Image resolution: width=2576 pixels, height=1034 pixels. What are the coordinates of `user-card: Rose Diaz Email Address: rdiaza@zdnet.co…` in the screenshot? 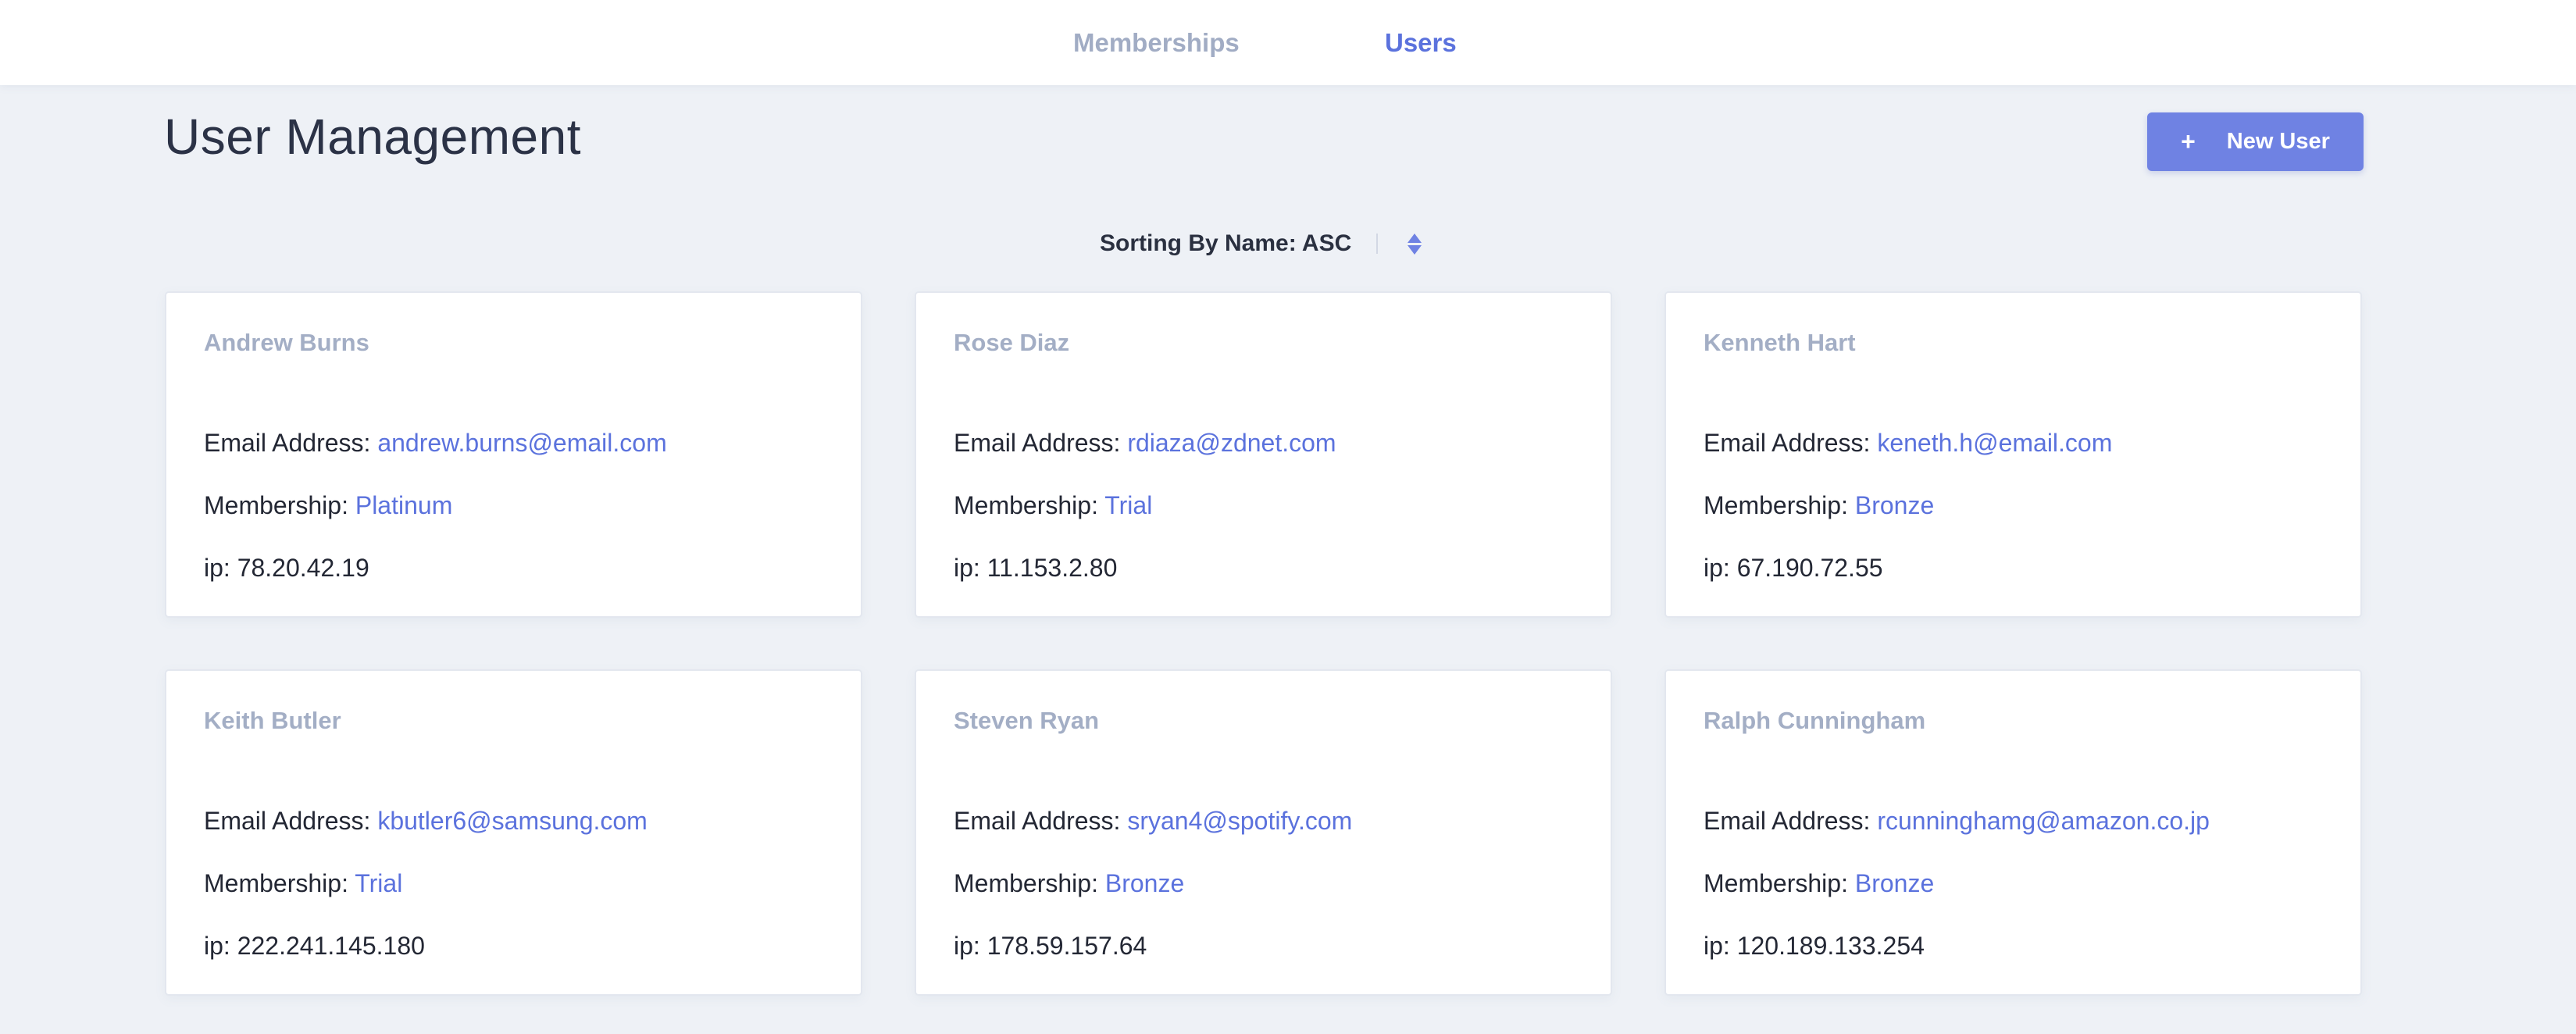 It's located at (1263, 454).